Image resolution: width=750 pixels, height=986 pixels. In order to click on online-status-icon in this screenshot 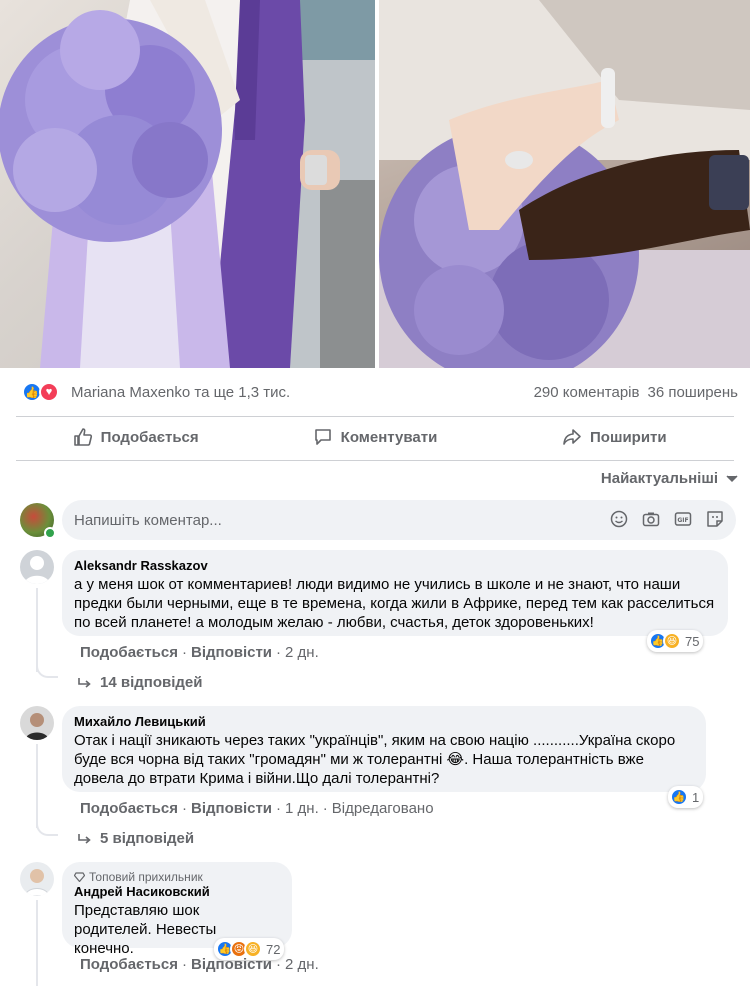, I will do `click(50, 533)`.